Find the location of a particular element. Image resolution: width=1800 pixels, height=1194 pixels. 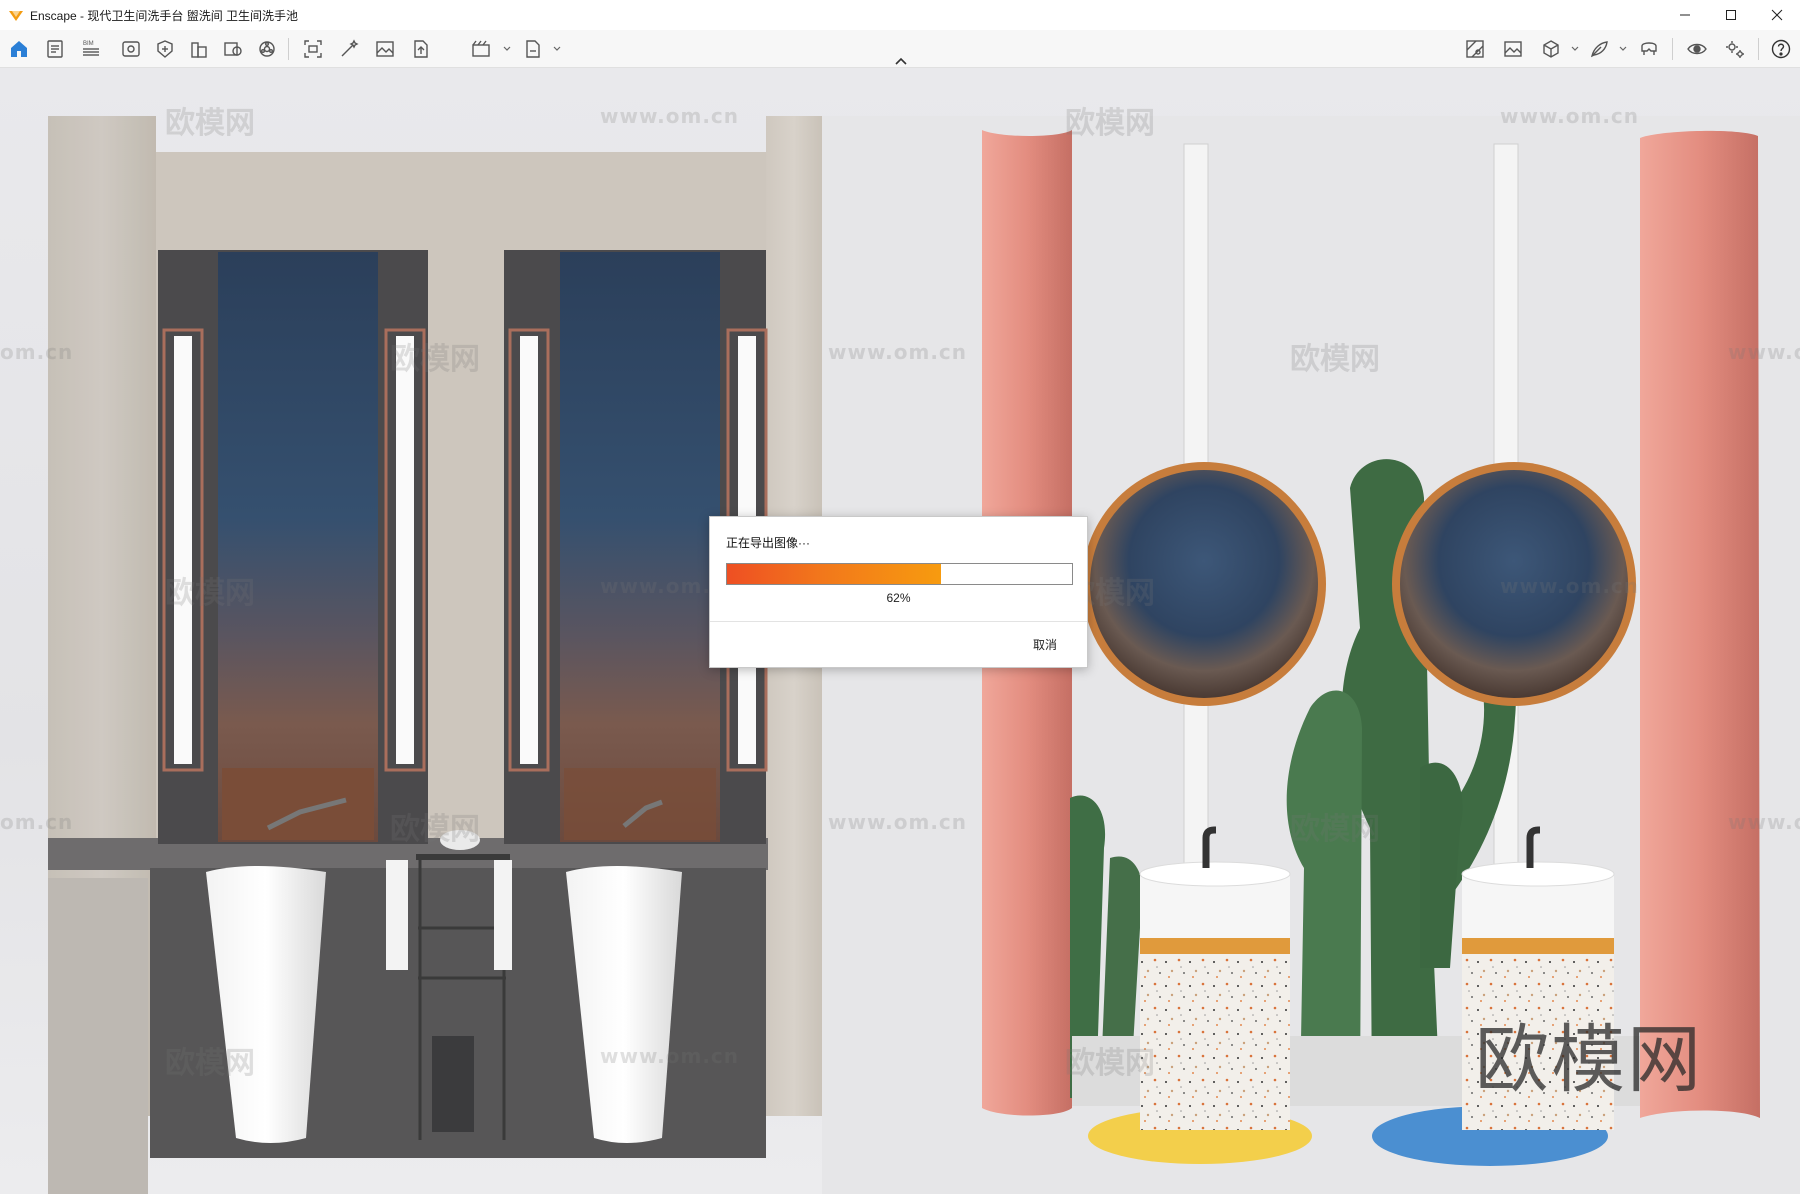

gallery-button is located at coordinates (1513, 49).